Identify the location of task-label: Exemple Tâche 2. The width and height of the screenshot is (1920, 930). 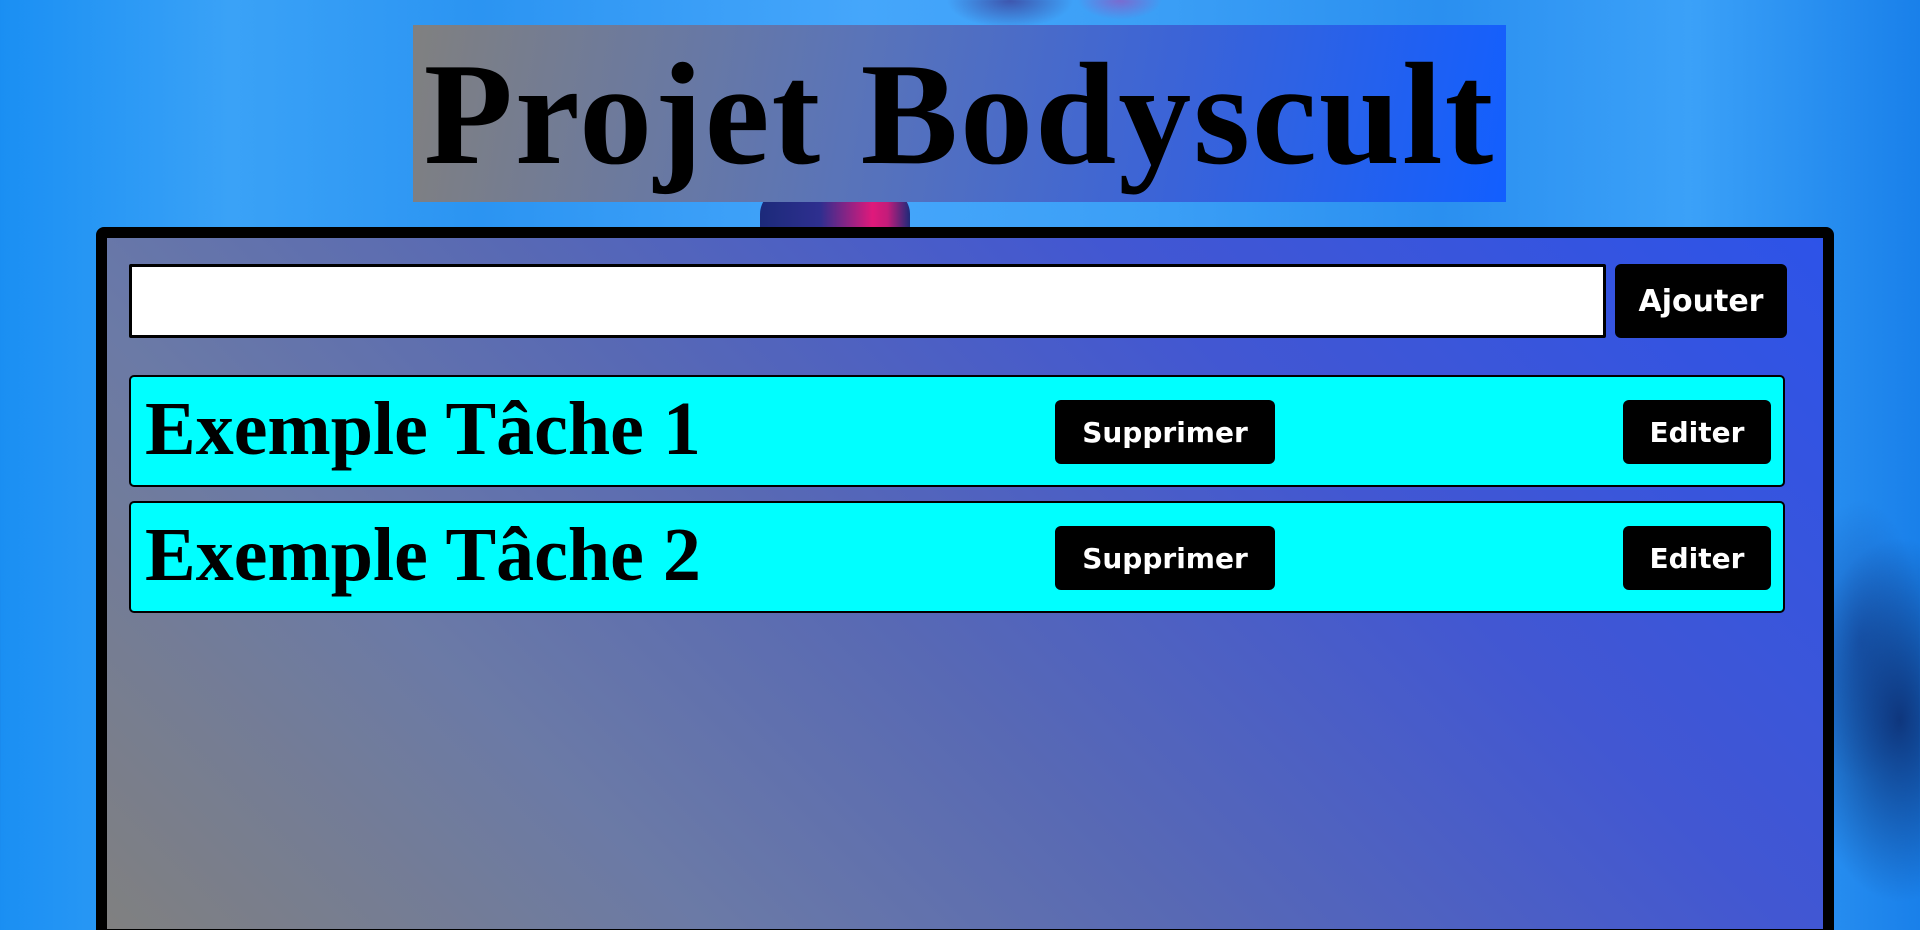
(423, 554).